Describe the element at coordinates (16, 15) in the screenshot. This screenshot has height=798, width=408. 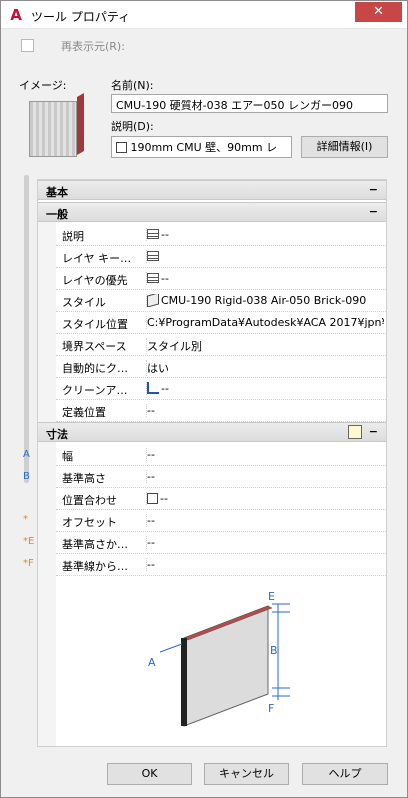
I see `autocad-app-icon: A` at that location.